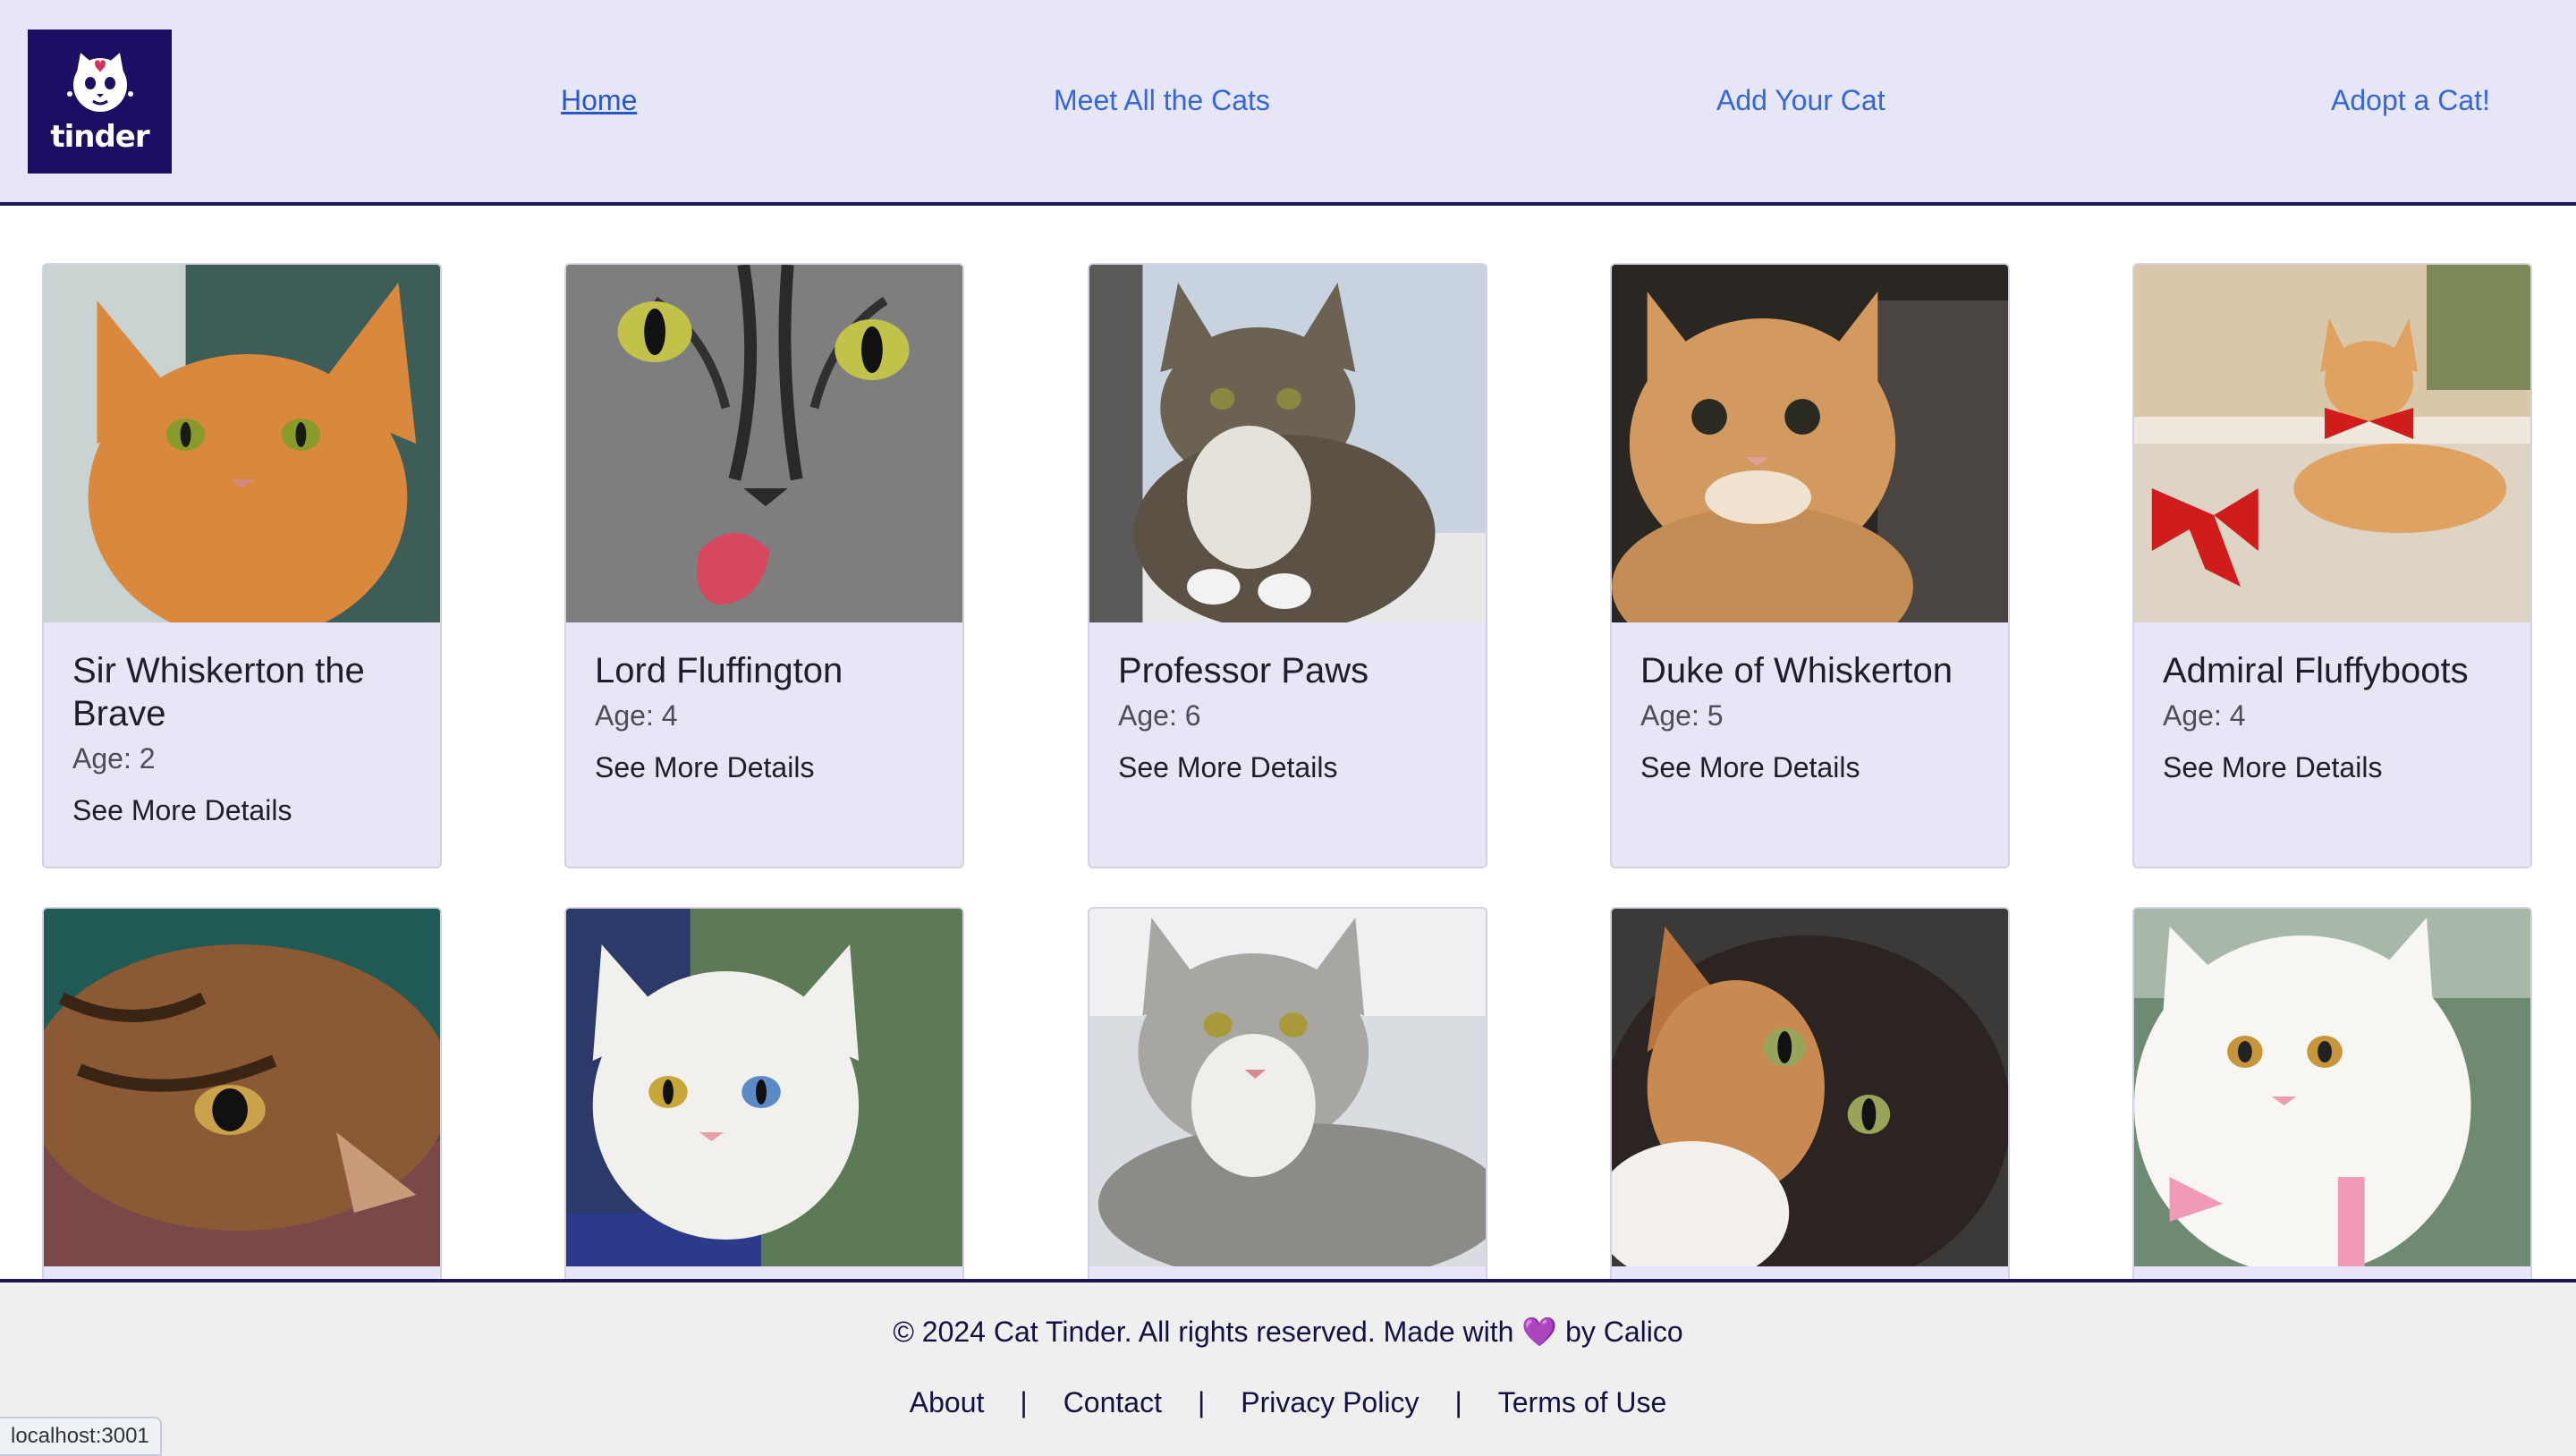 This screenshot has height=1456, width=2576. I want to click on cat-card: Professor Paws Age: 6 See More Details, so click(1287, 565).